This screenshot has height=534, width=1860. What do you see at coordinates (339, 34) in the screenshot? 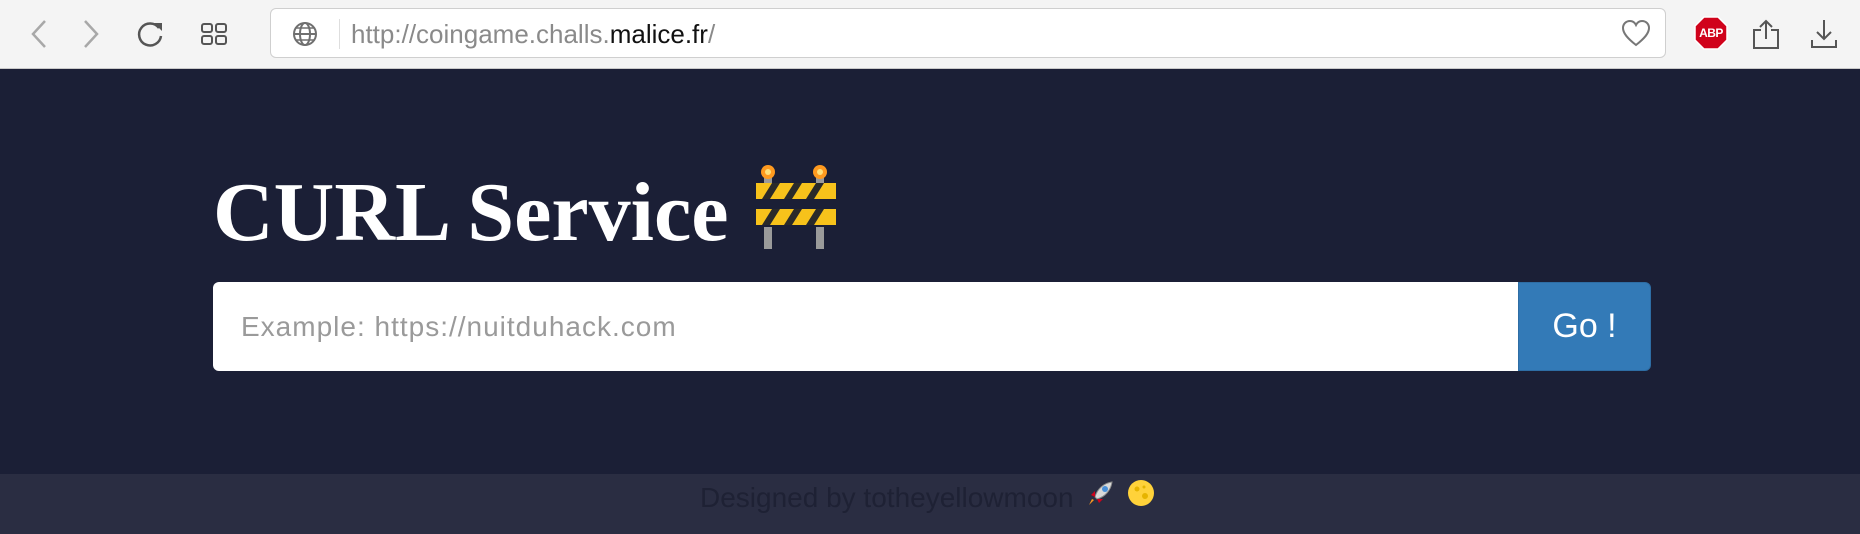
I see `address-separator` at bounding box center [339, 34].